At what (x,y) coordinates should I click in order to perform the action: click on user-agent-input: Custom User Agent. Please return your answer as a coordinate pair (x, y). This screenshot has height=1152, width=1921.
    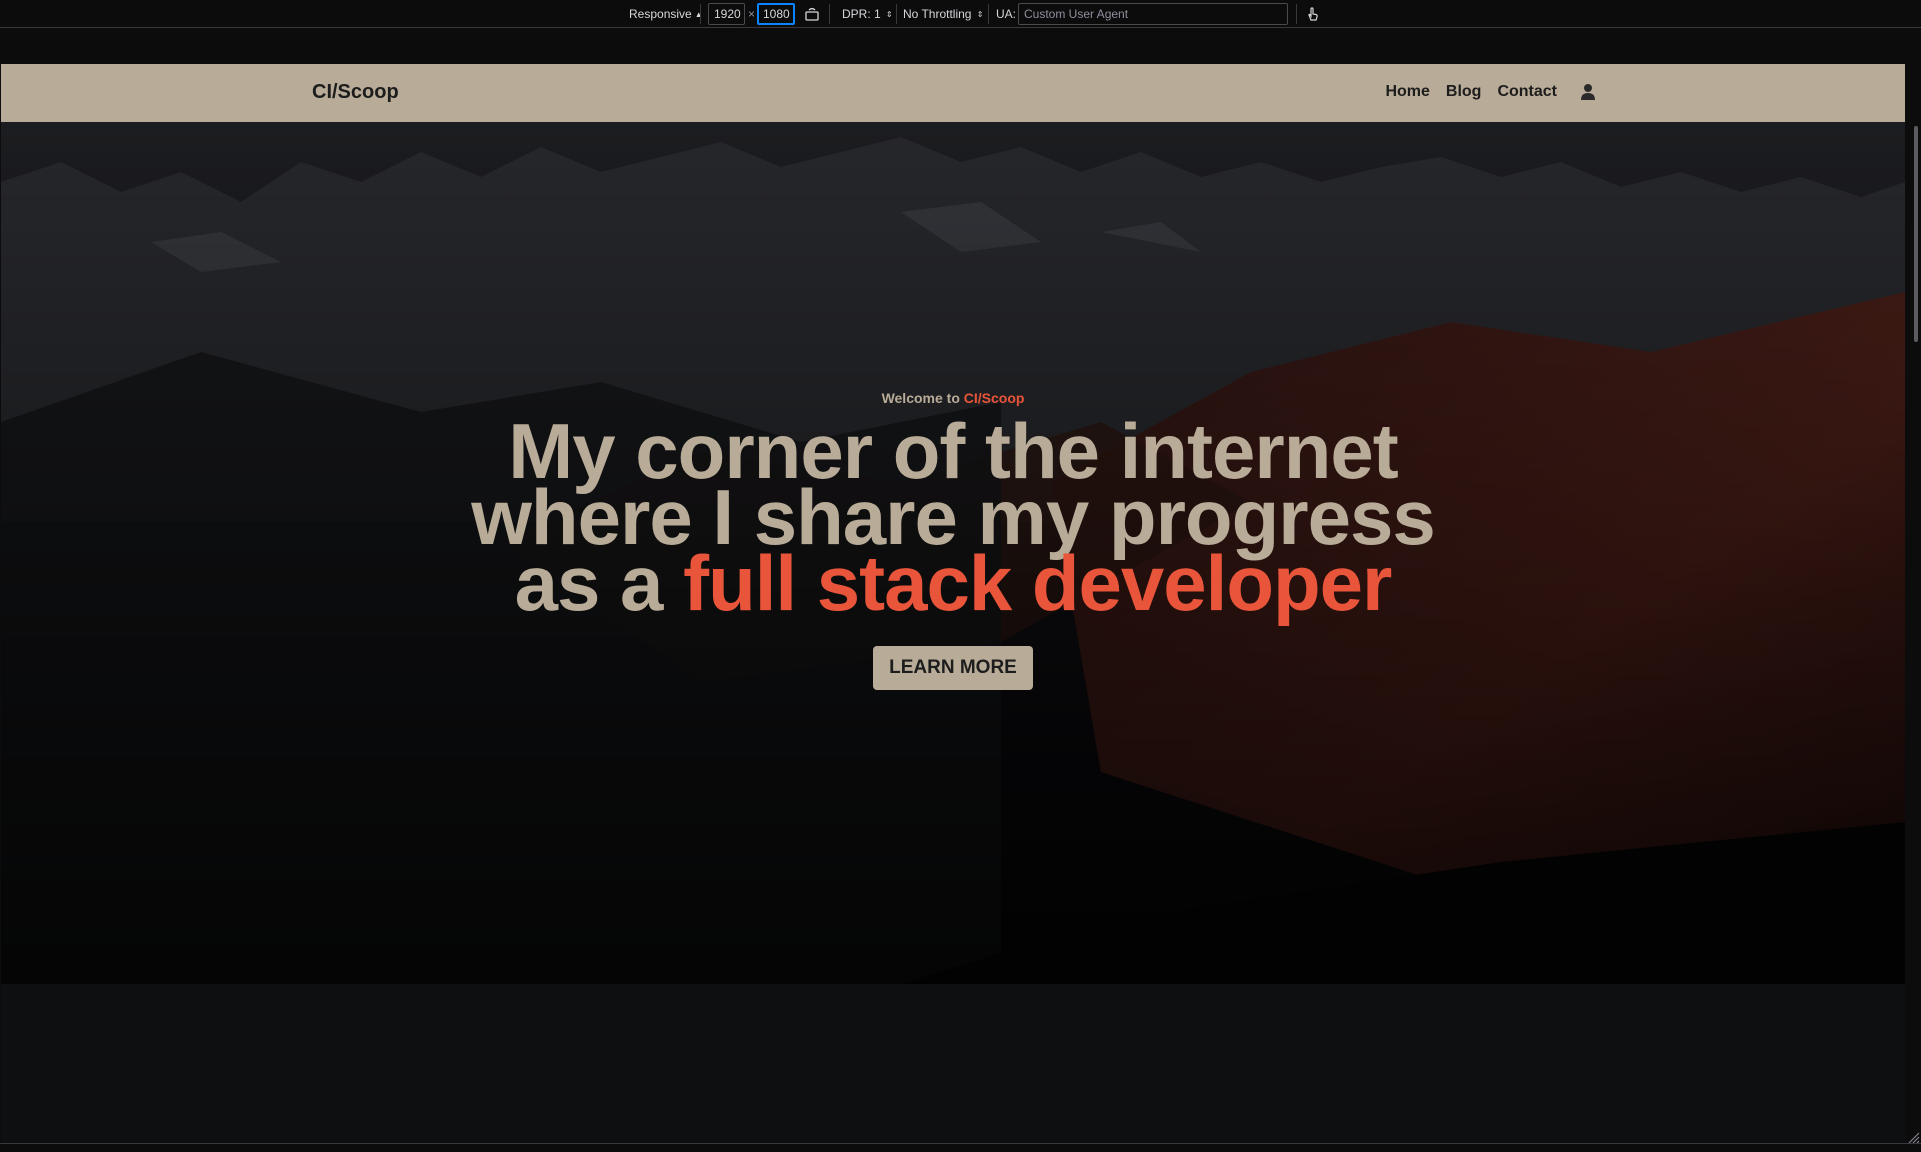
    Looking at the image, I should click on (1153, 14).